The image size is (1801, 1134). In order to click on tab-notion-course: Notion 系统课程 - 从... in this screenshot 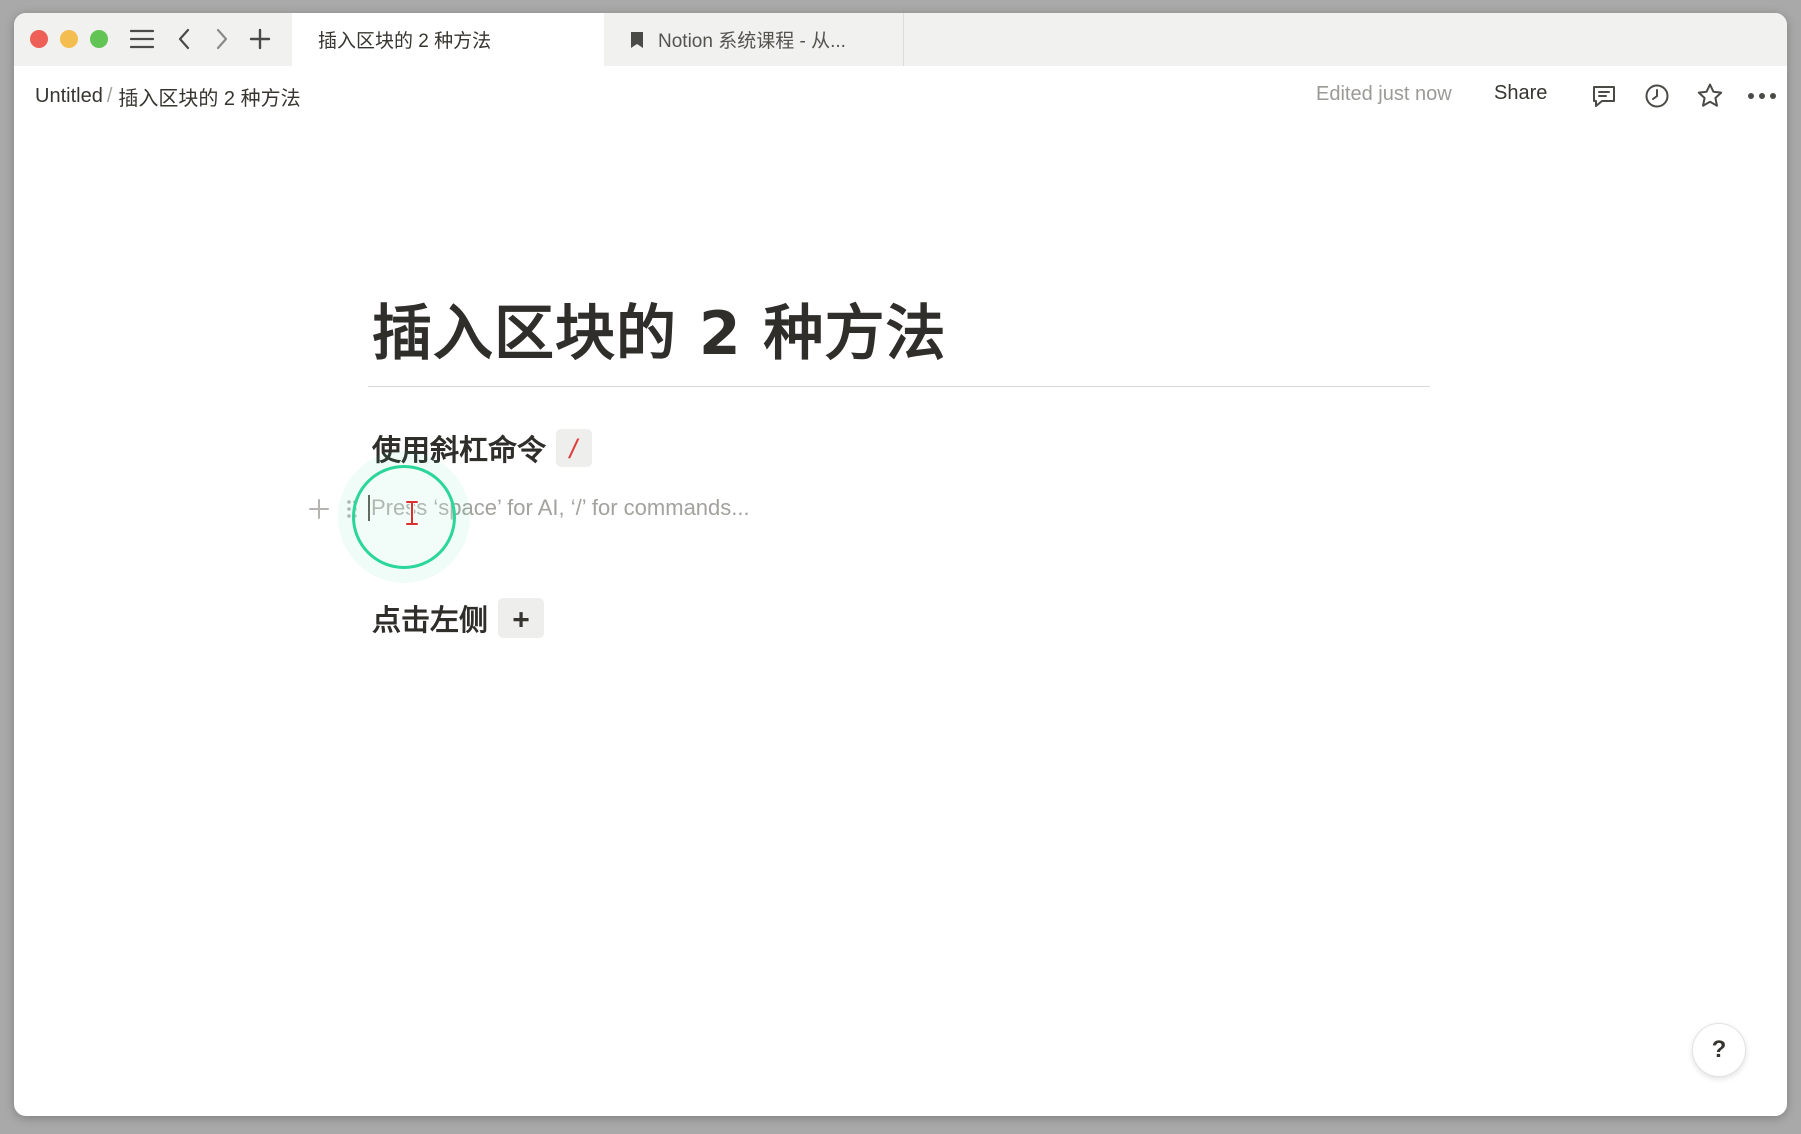, I will do `click(754, 39)`.